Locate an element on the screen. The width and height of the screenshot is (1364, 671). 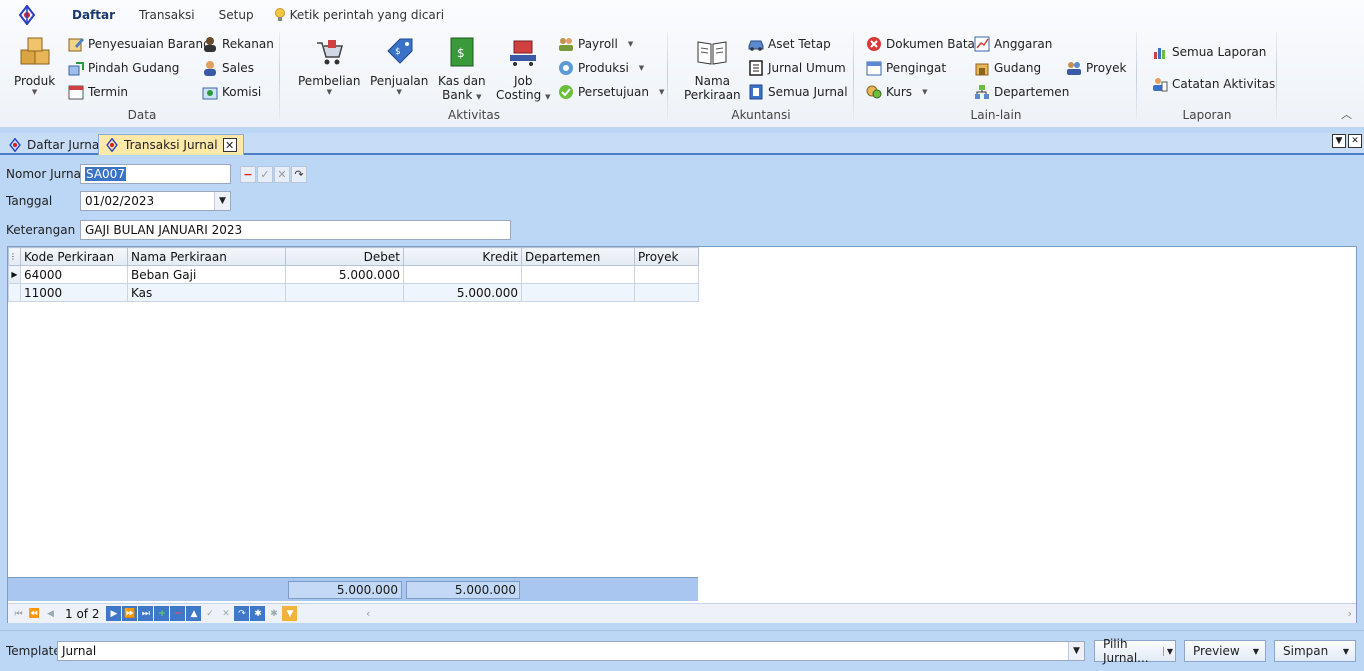
table-row: ▶ 64000 Beban Gaji 5.000.000 is located at coordinates (353, 274).